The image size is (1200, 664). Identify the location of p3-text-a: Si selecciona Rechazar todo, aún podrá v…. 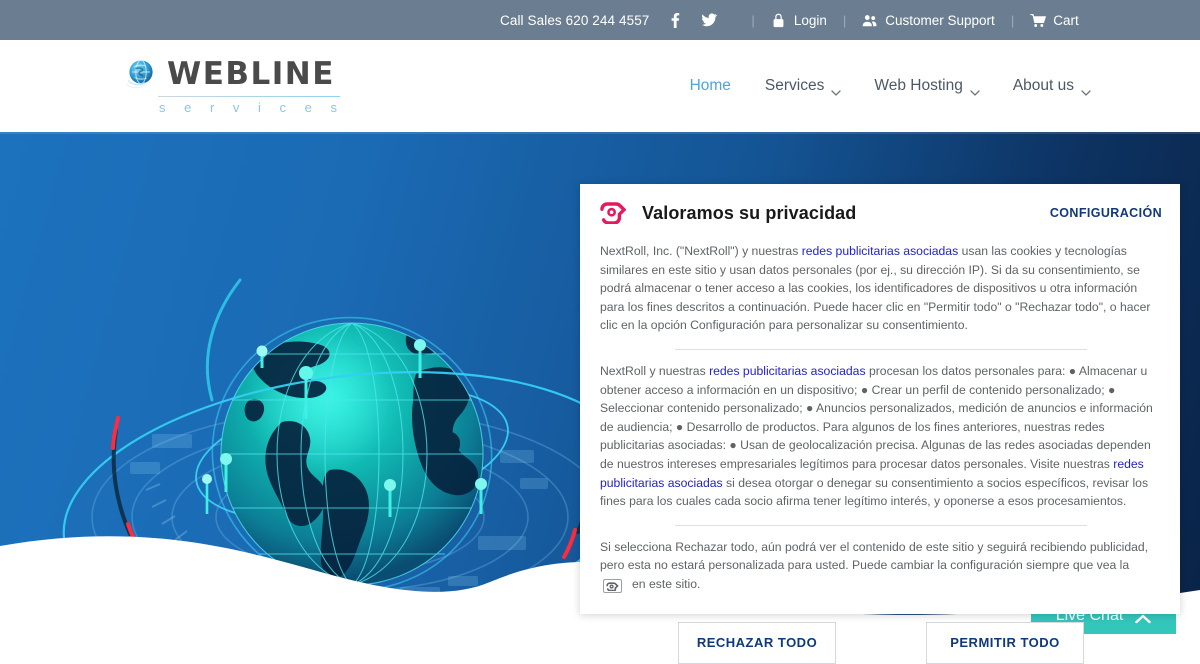
(874, 556).